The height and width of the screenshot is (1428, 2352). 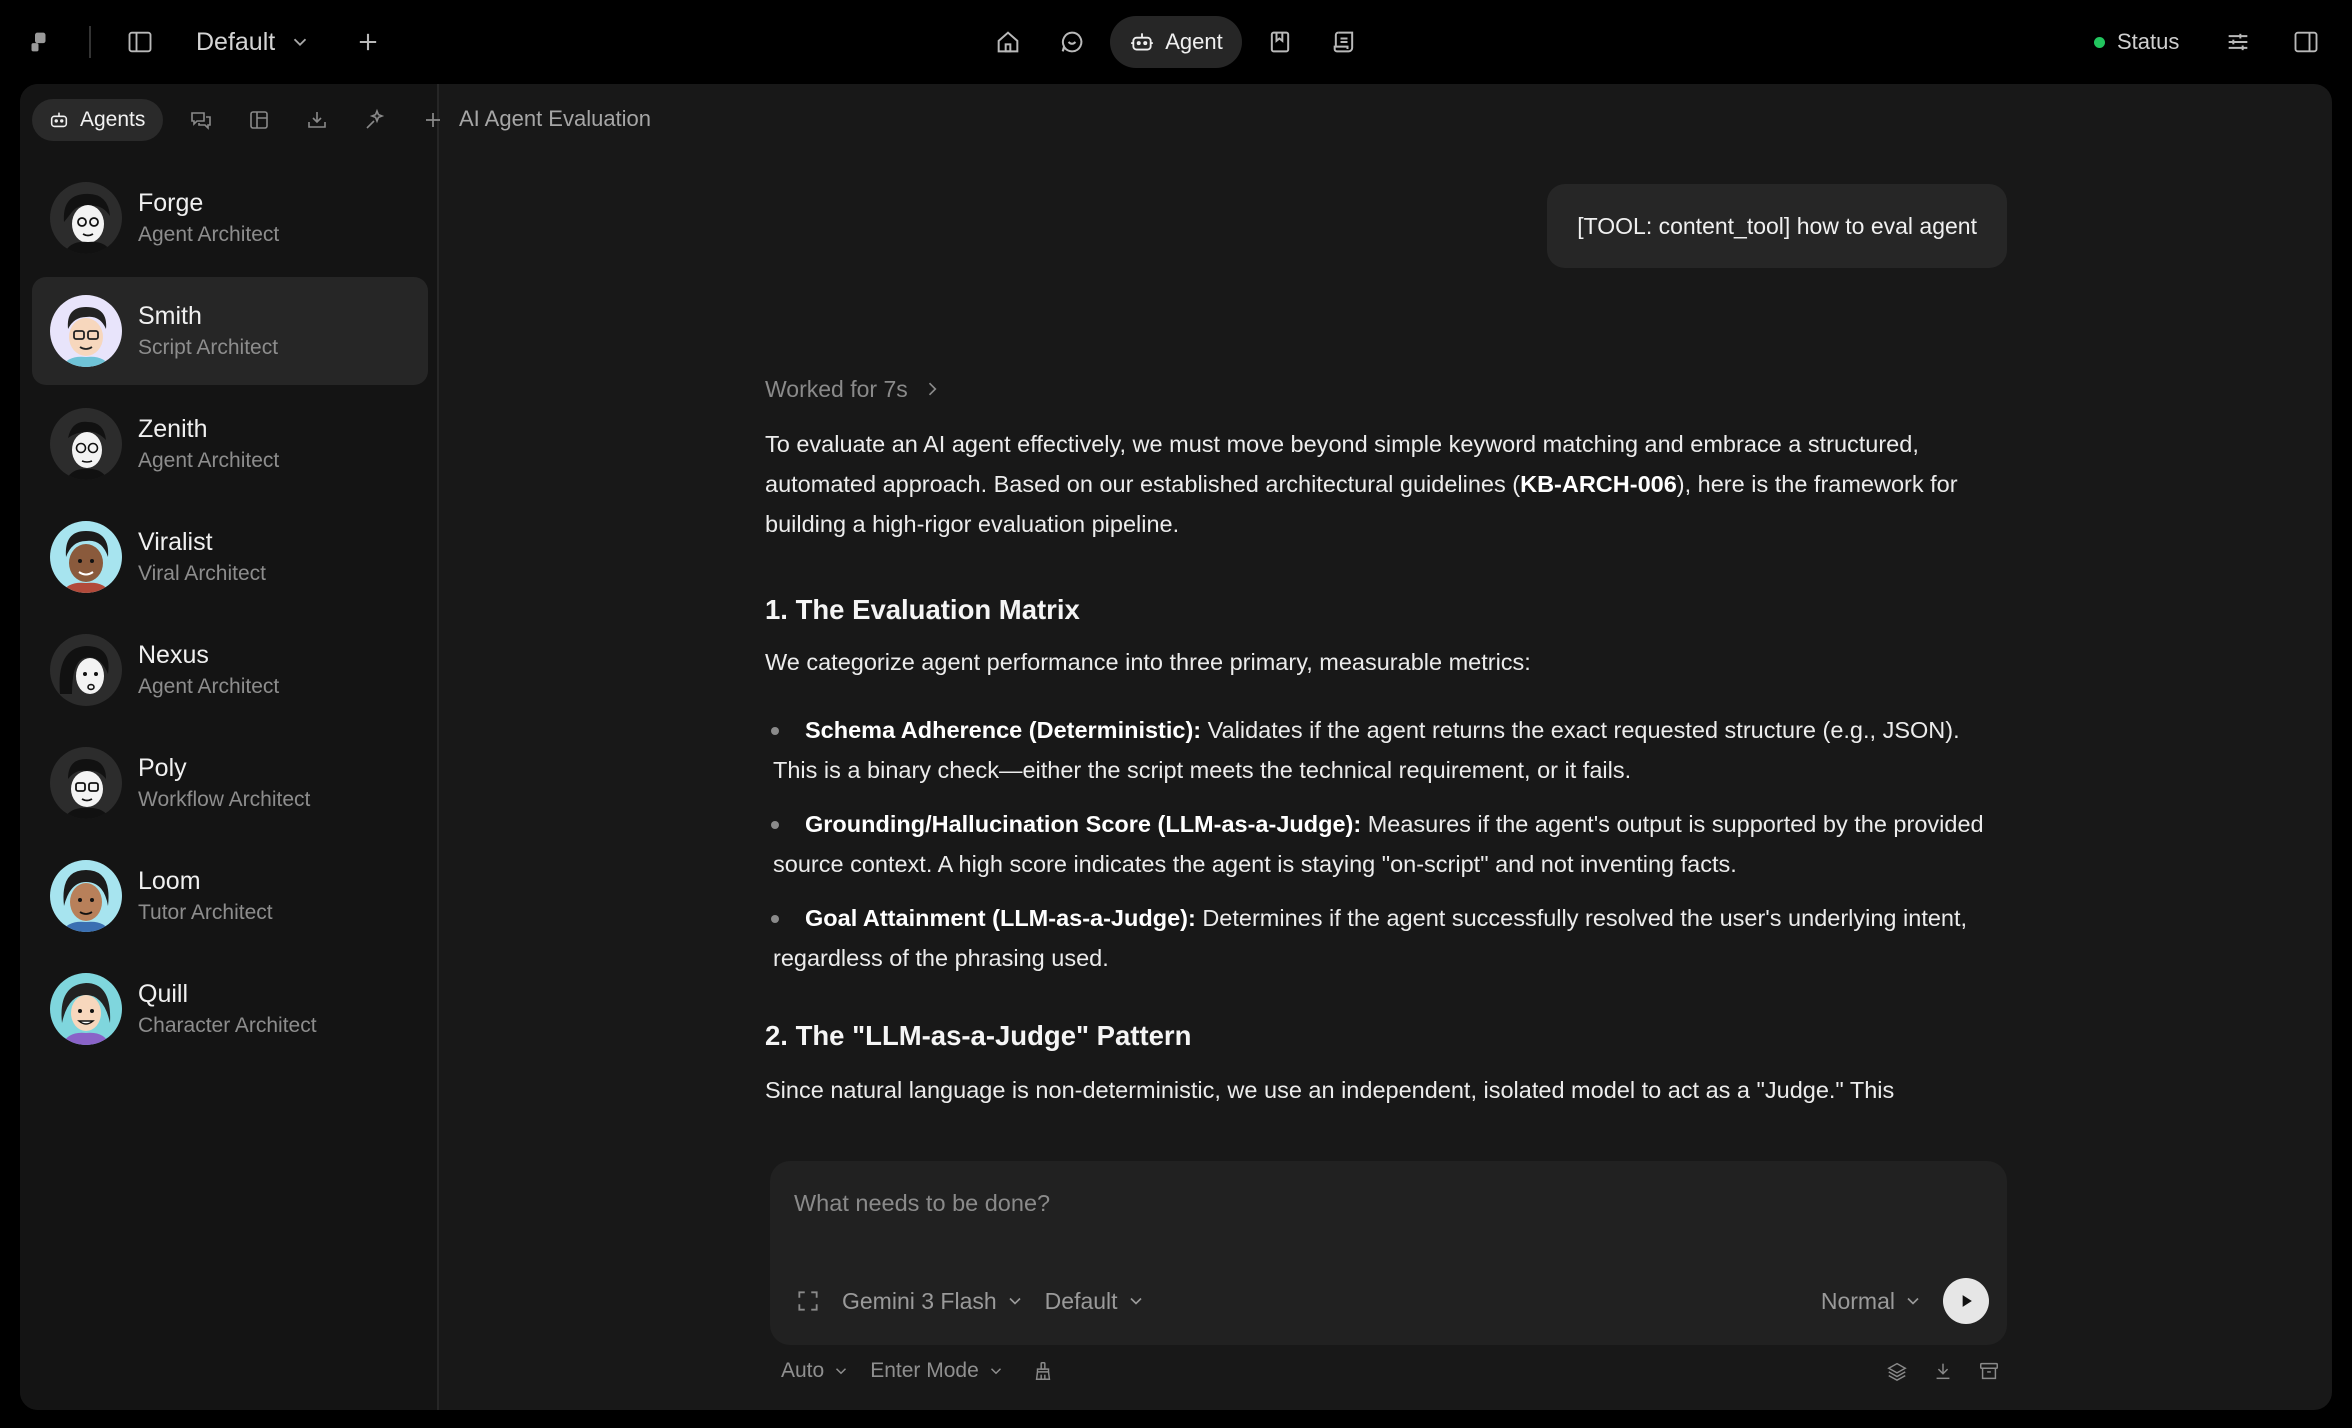 What do you see at coordinates (922, 609) in the screenshot?
I see `section-heading: 1. The Evaluation Matrix` at bounding box center [922, 609].